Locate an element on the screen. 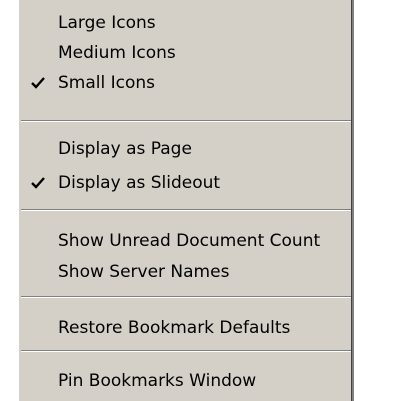 Image resolution: width=416 pixels, height=401 pixels. menu-item-display-as-slideout: Display as Slideout is located at coordinates (185, 183).